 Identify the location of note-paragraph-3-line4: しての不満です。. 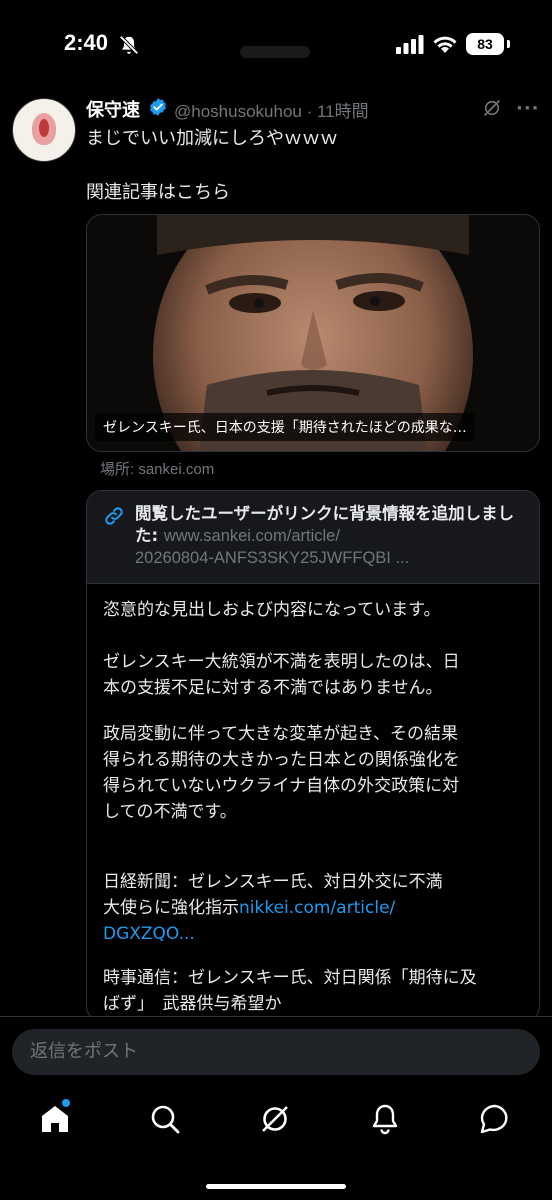
(170, 812).